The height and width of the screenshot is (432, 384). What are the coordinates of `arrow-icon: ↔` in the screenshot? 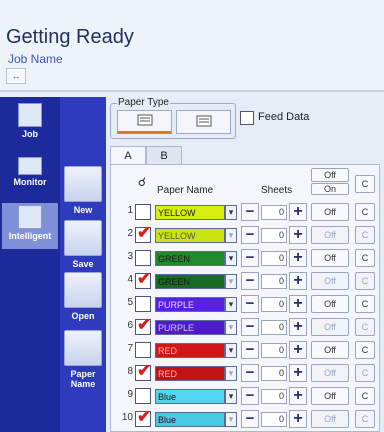 It's located at (16, 76).